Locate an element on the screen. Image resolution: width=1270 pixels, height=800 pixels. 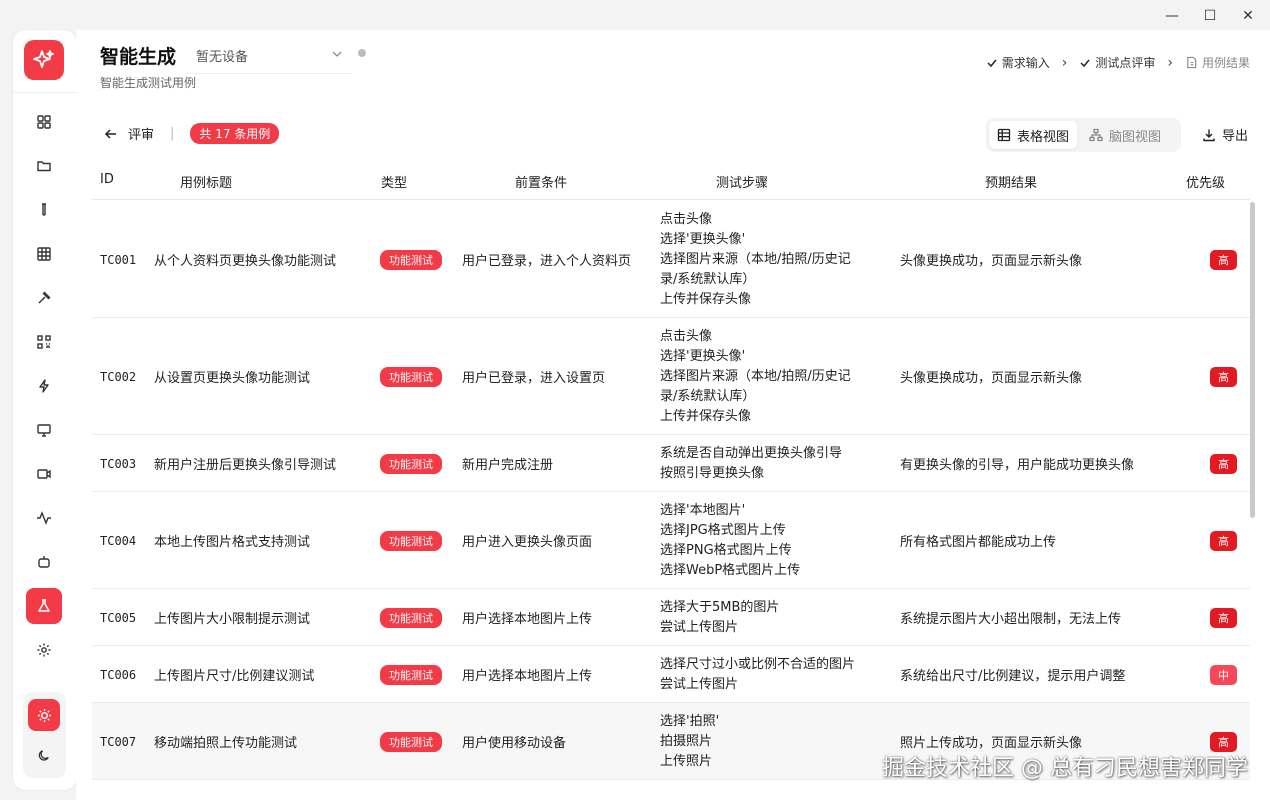
step-review: 测试点评审 is located at coordinates (1117, 62).